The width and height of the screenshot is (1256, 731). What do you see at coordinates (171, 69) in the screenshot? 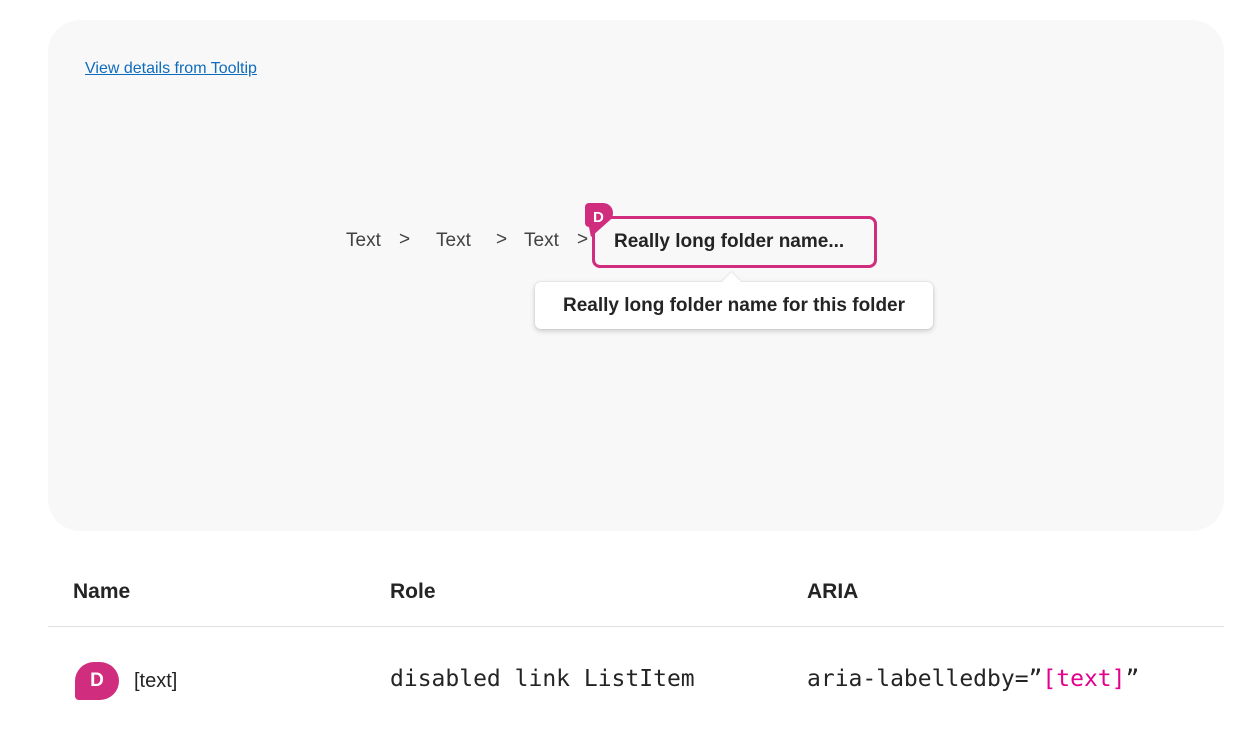
I see `view-details-link: View details from Tooltip` at bounding box center [171, 69].